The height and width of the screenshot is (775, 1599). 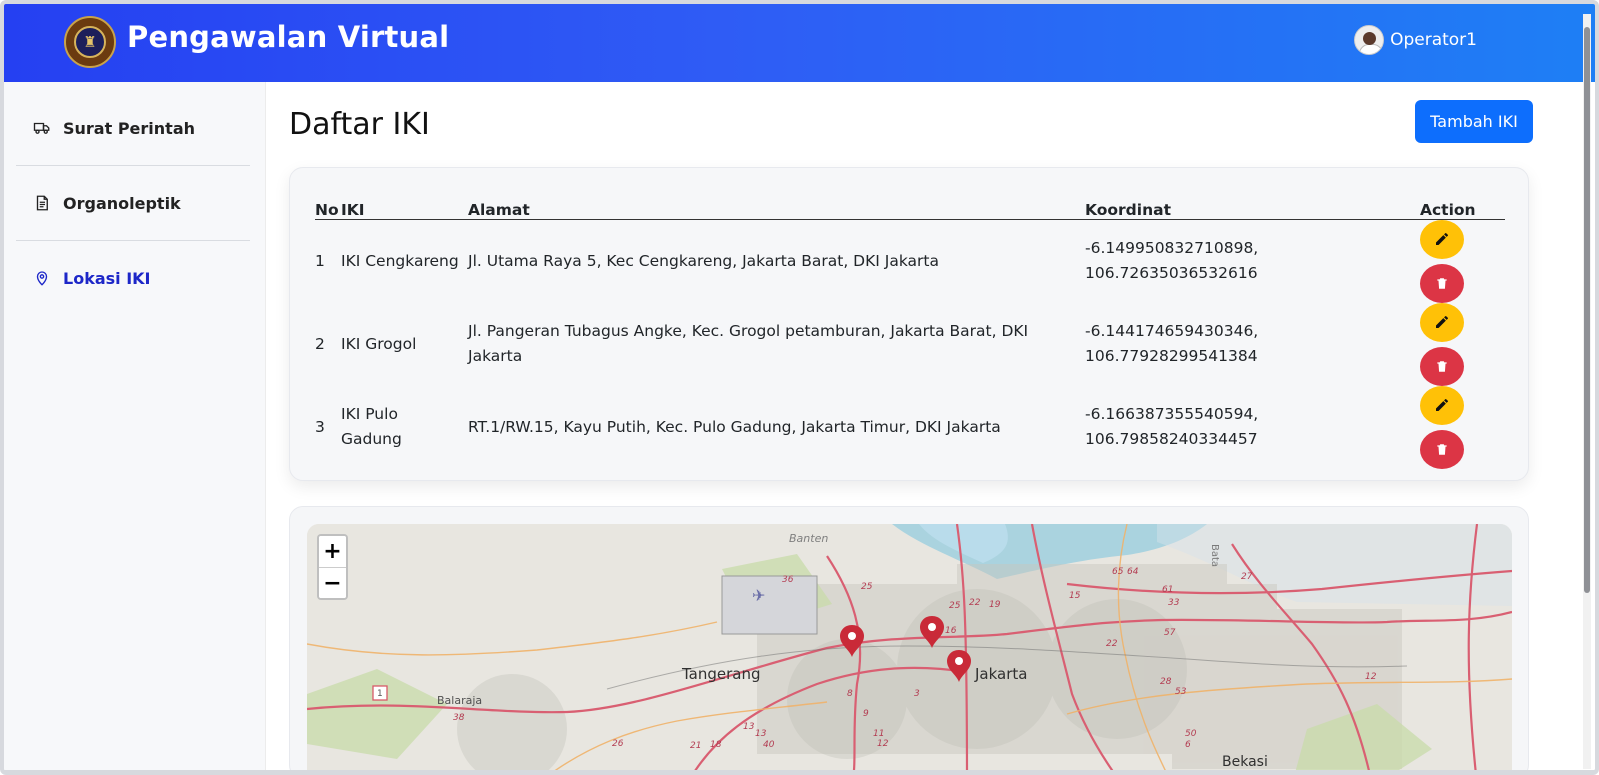 What do you see at coordinates (107, 278) in the screenshot?
I see `sidebar-item-label: Lokasi IKI` at bounding box center [107, 278].